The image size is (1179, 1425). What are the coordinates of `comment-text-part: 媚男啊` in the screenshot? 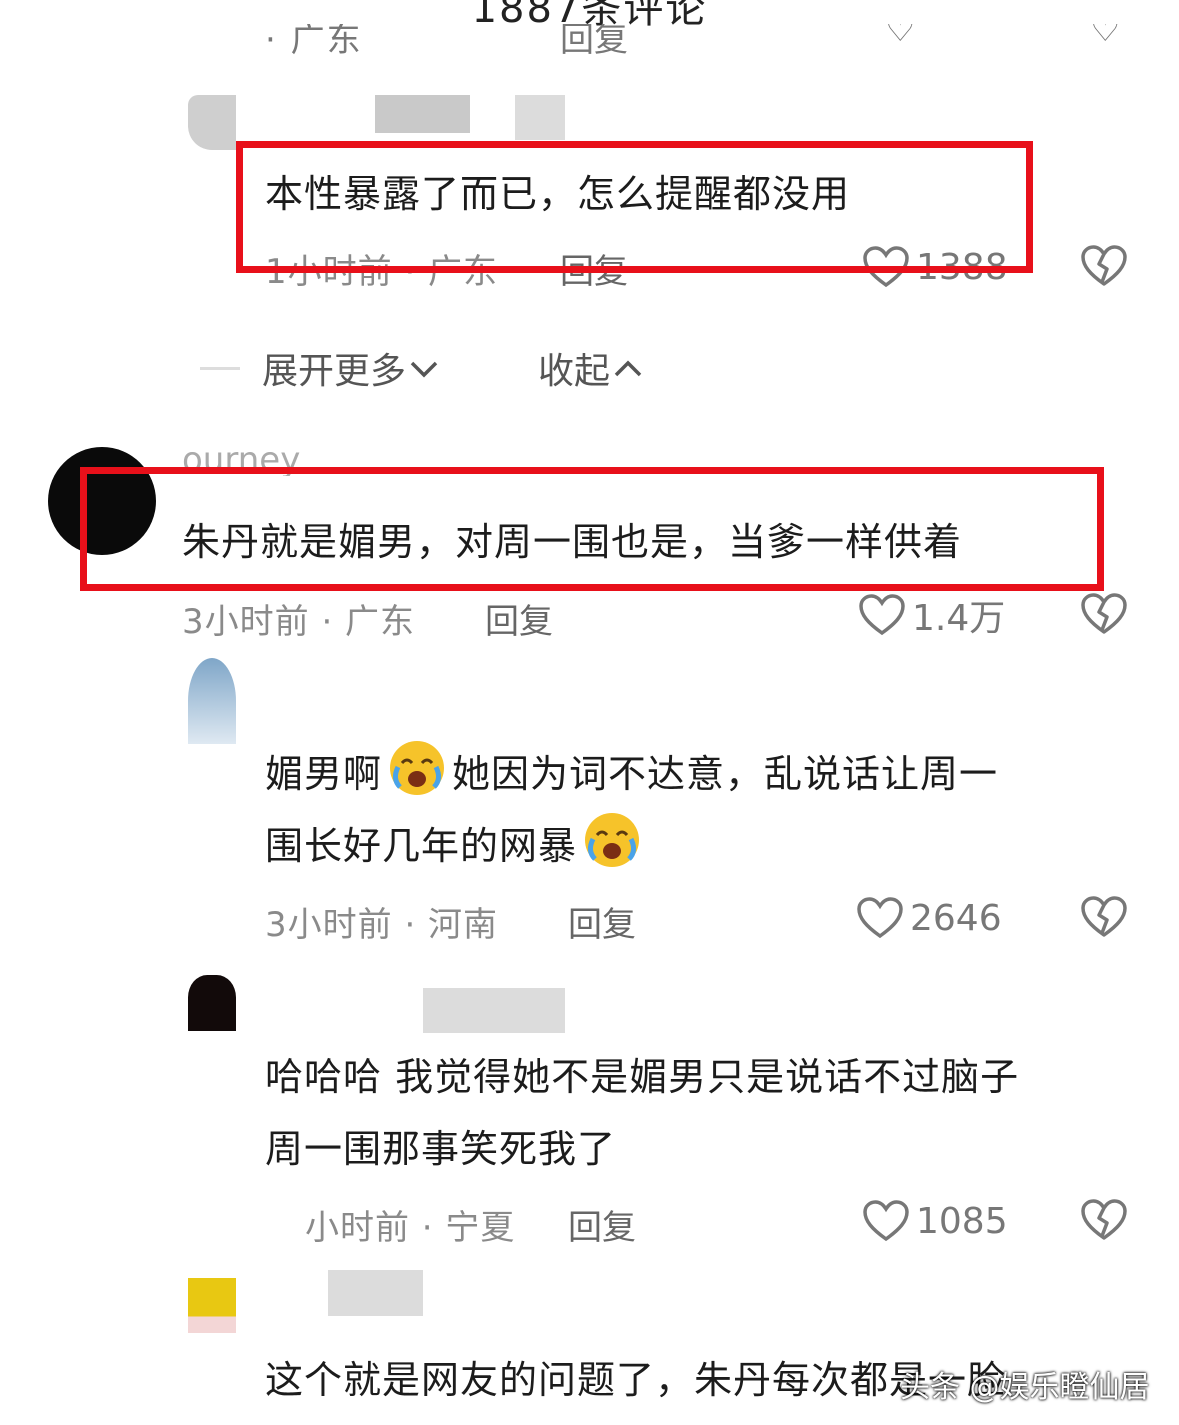 It's located at (324, 774).